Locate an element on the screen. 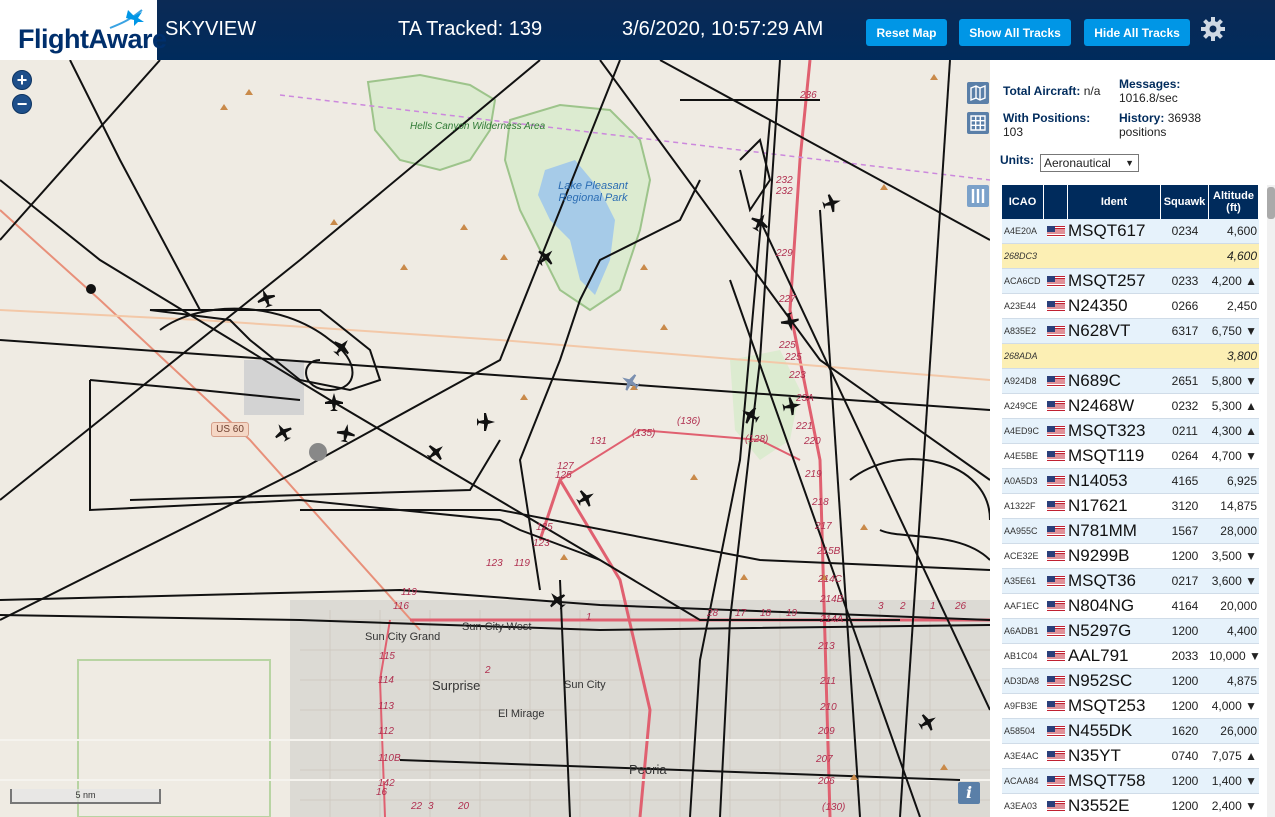 This screenshot has width=1275, height=817. row-icao: A924D8 is located at coordinates (1020, 381).